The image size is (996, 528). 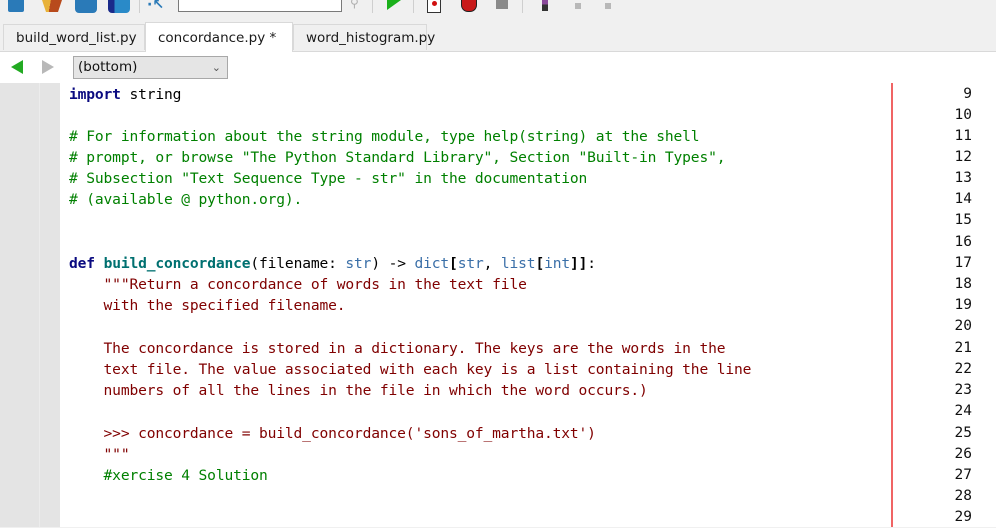 I want to click on breakpoint-dot, so click(x=434, y=3).